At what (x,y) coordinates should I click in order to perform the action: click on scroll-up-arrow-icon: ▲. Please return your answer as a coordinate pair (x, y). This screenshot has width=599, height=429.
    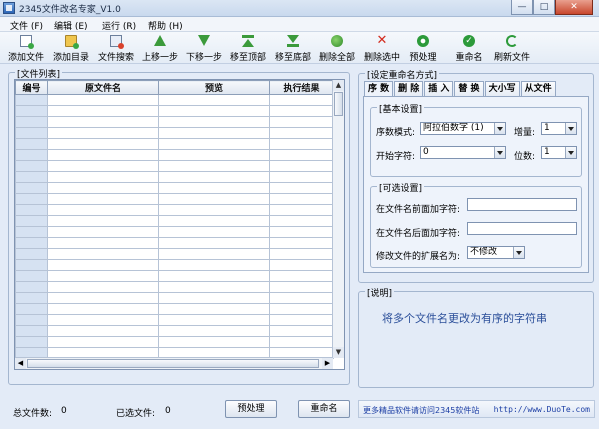
    Looking at the image, I should click on (338, 85).